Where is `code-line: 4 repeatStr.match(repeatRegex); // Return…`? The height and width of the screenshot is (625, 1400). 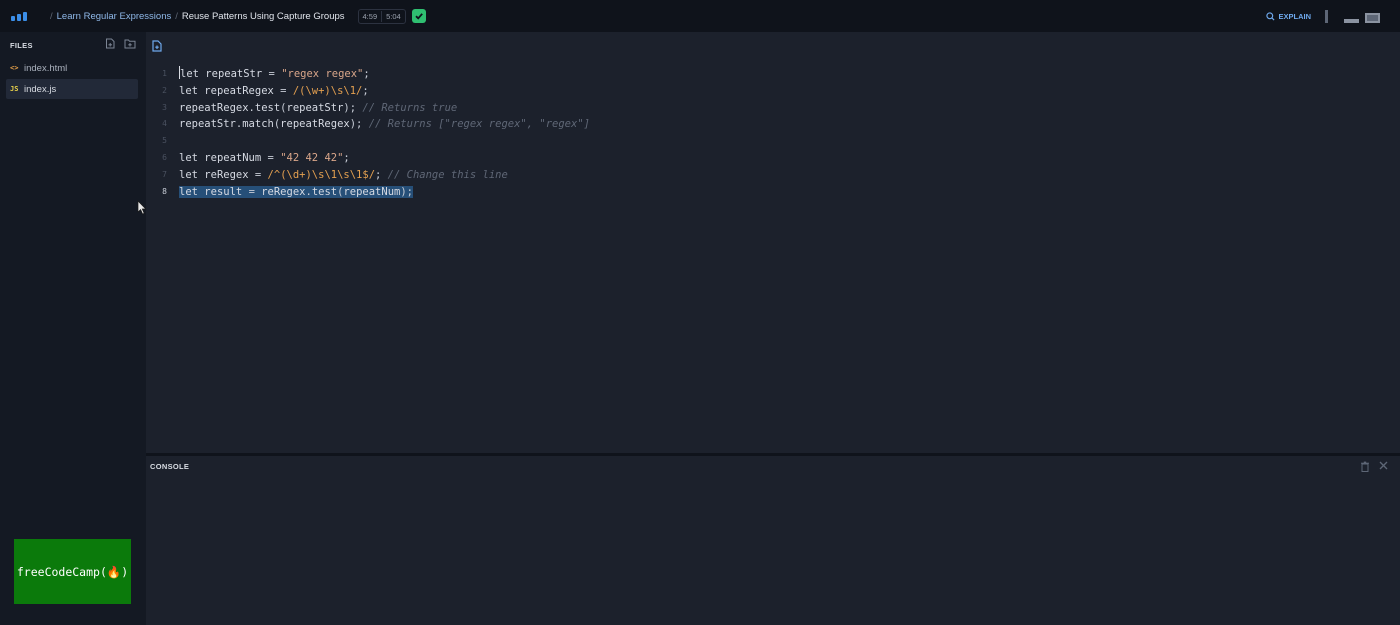
code-line: 4 repeatStr.match(repeatRegex); // Return… is located at coordinates (773, 124).